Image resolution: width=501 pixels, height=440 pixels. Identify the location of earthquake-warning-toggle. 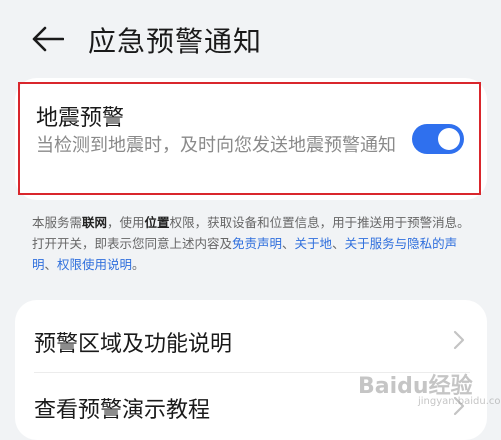
(438, 139).